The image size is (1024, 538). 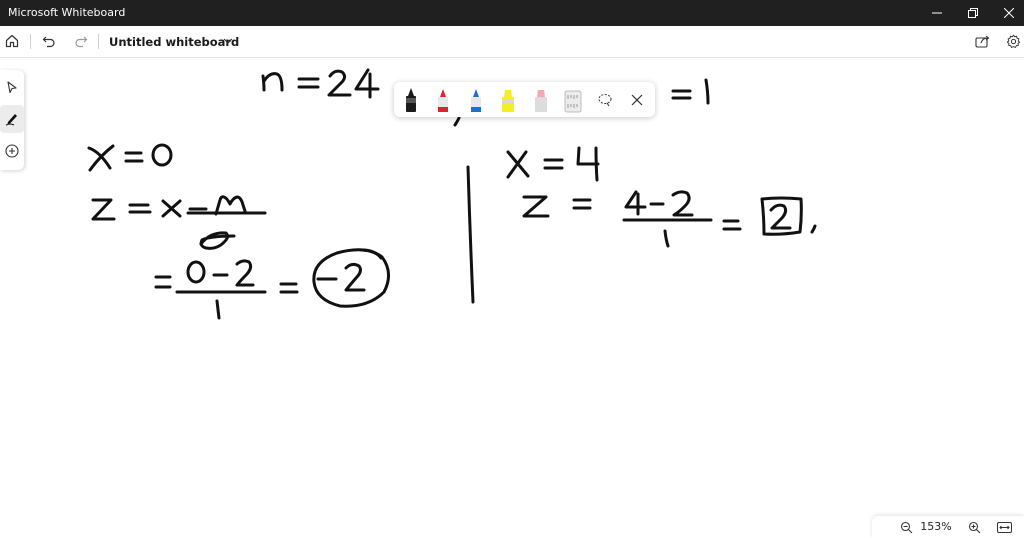 I want to click on red-pen-icon, so click(x=443, y=100).